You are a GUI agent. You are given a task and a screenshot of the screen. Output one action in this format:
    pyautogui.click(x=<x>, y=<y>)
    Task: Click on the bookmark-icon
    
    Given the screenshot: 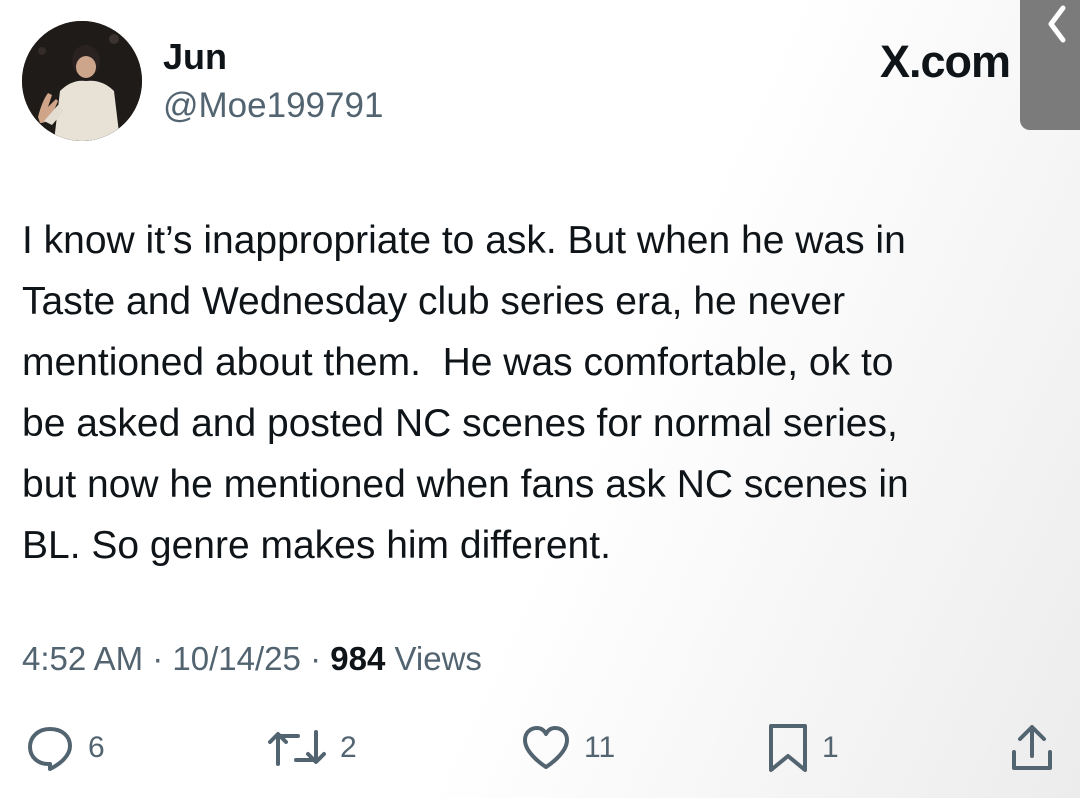 What is the action you would take?
    pyautogui.click(x=788, y=748)
    